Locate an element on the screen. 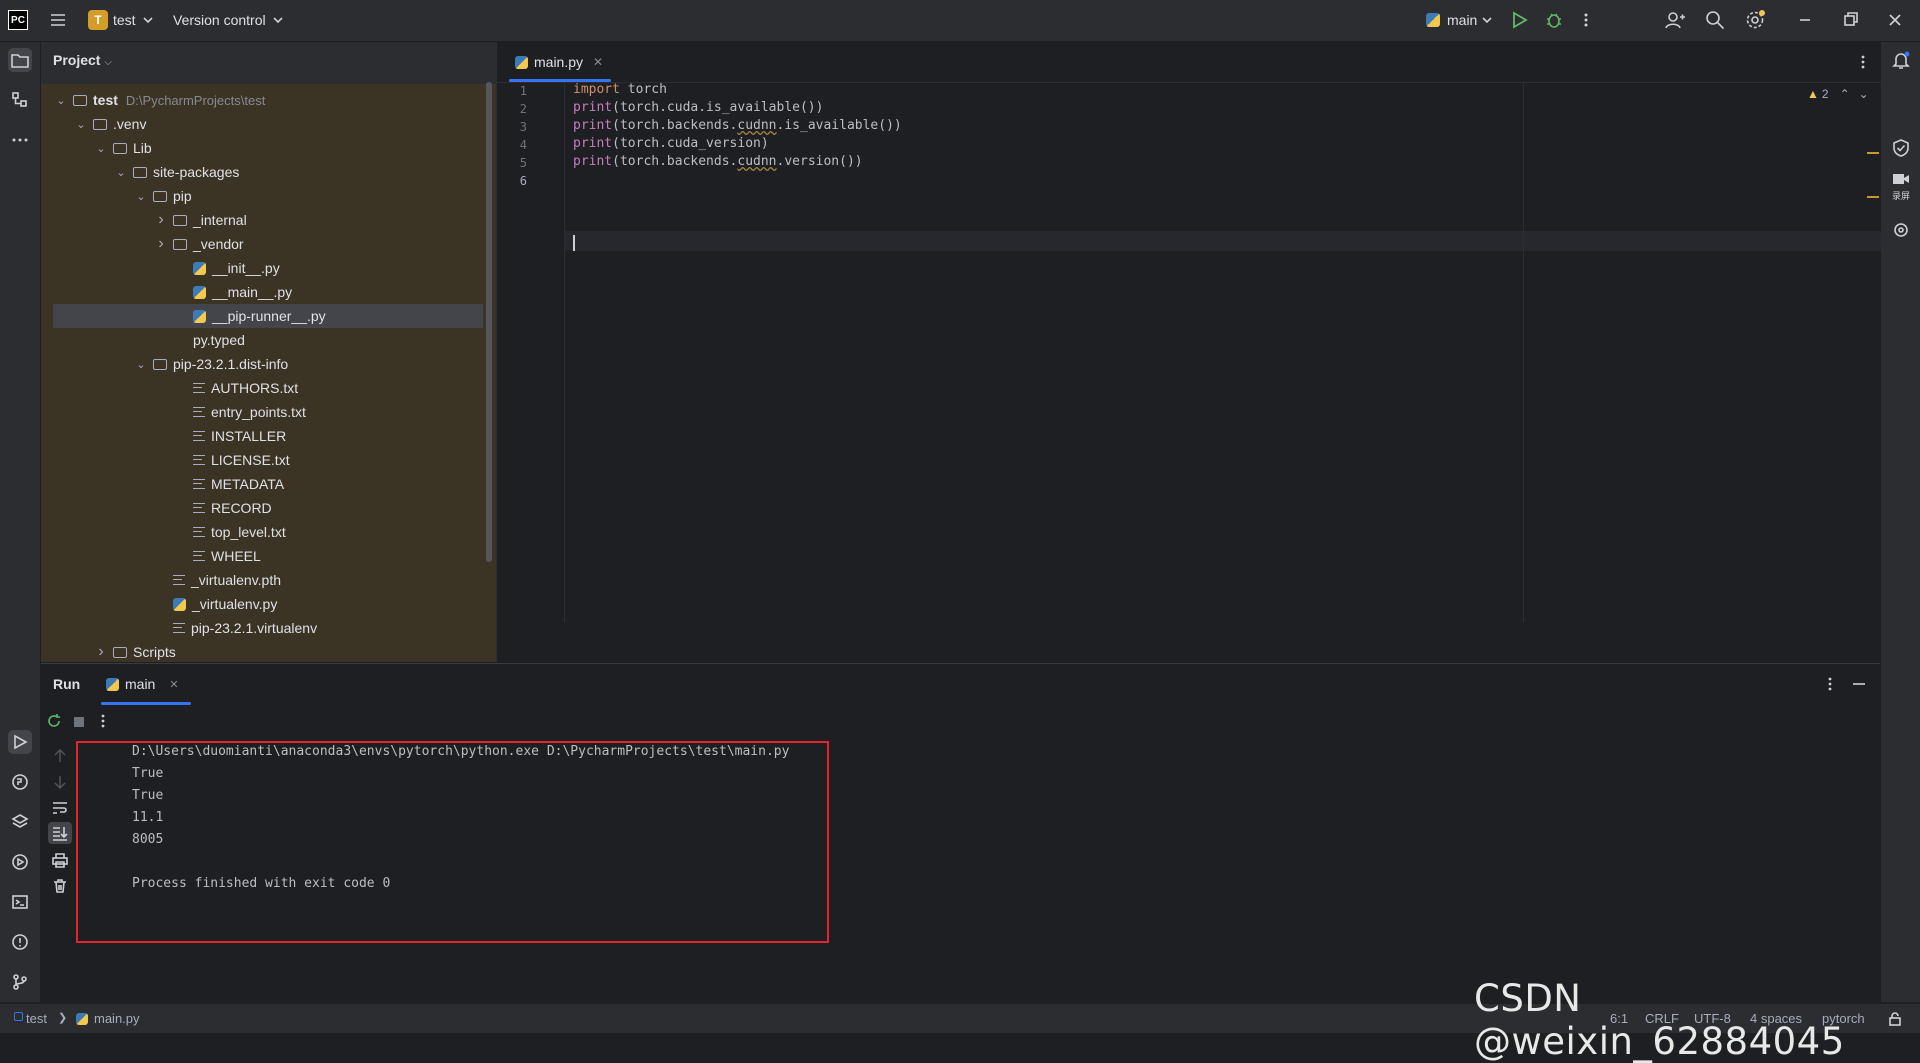 Image resolution: width=1920 pixels, height=1063 pixels. tree-item: › _internal is located at coordinates (261, 220).